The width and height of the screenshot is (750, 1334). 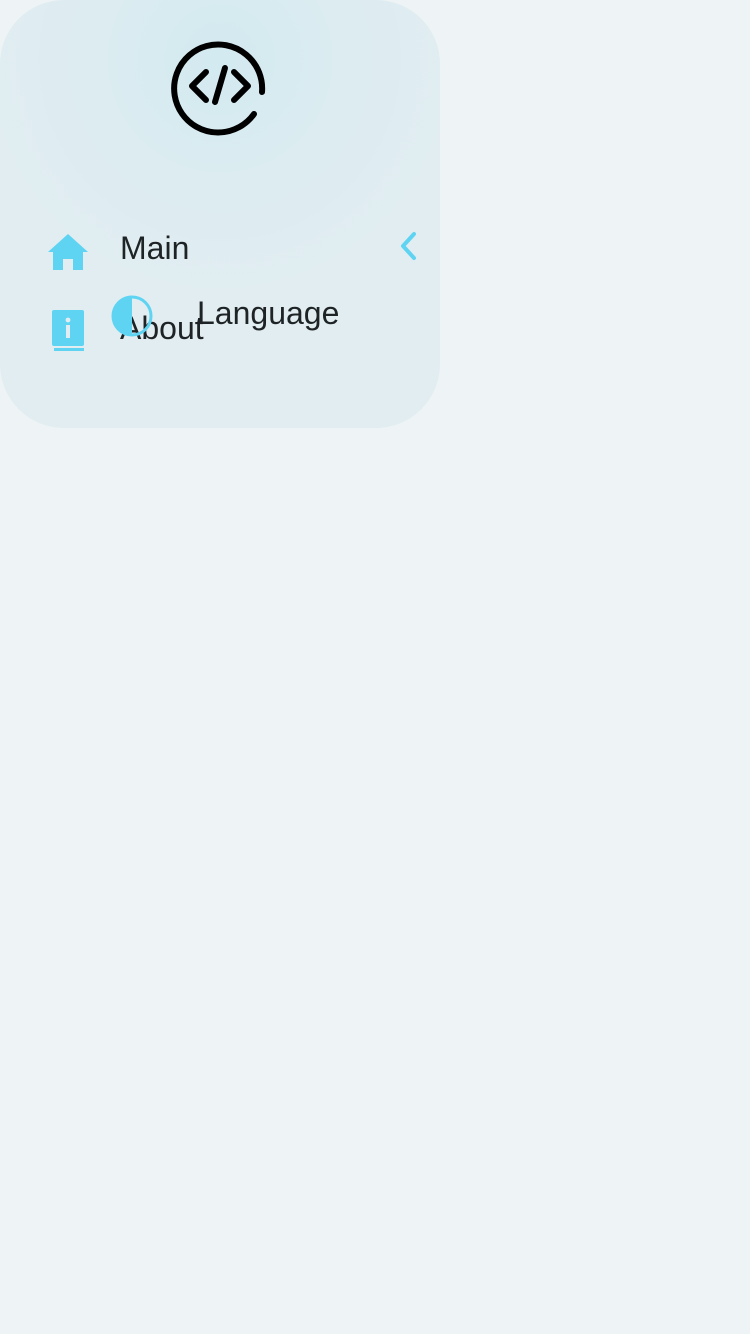 I want to click on code-circle-icon, so click(x=218, y=88).